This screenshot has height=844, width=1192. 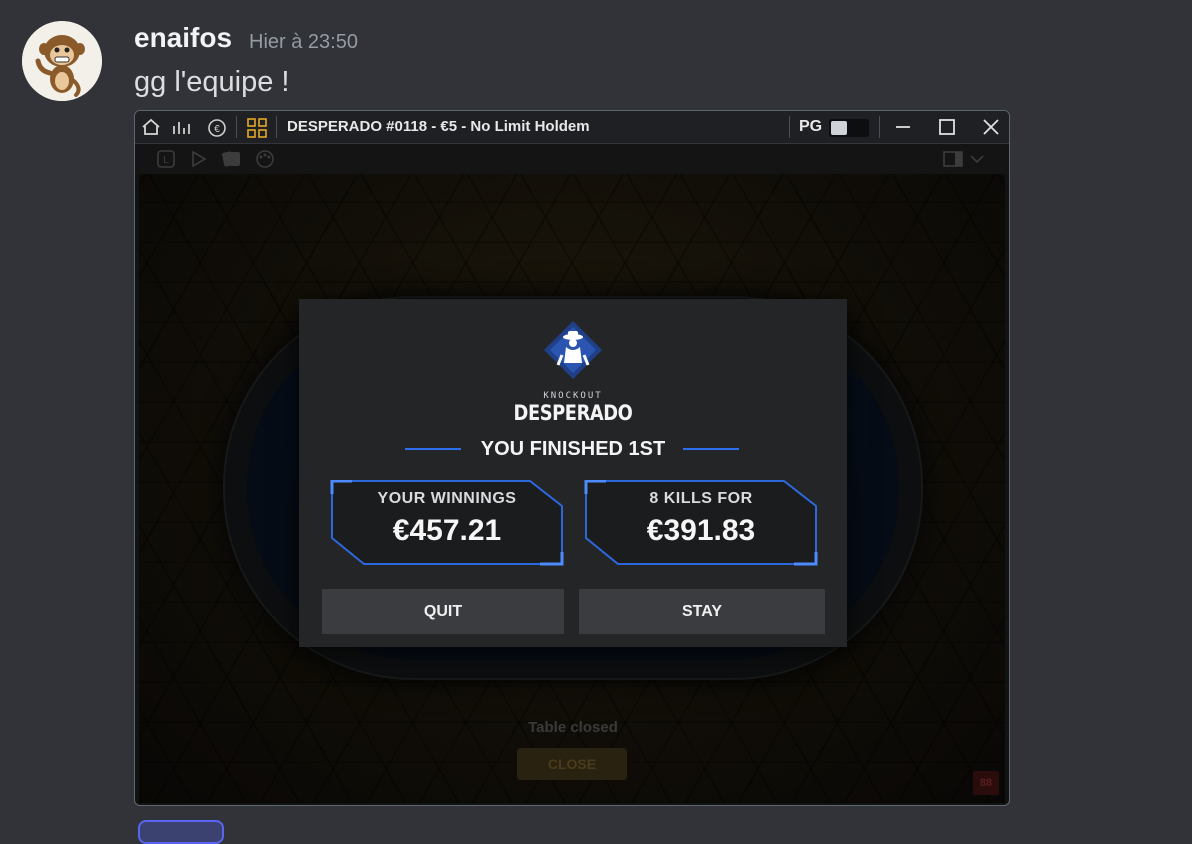 I want to click on reaction-button, so click(x=181, y=832).